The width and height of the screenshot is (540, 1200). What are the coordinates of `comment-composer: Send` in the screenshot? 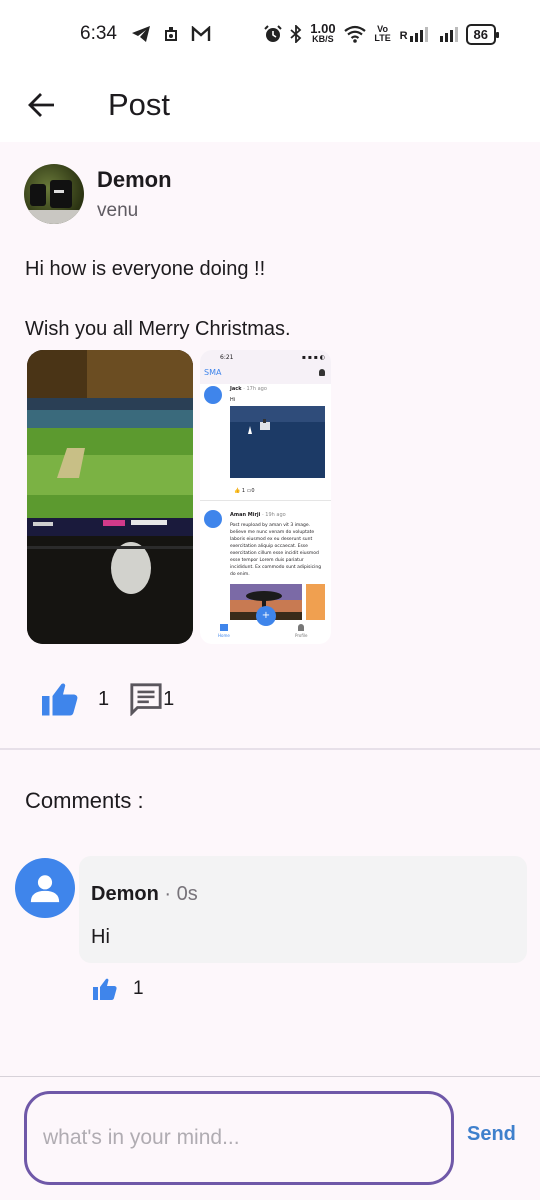 It's located at (270, 1138).